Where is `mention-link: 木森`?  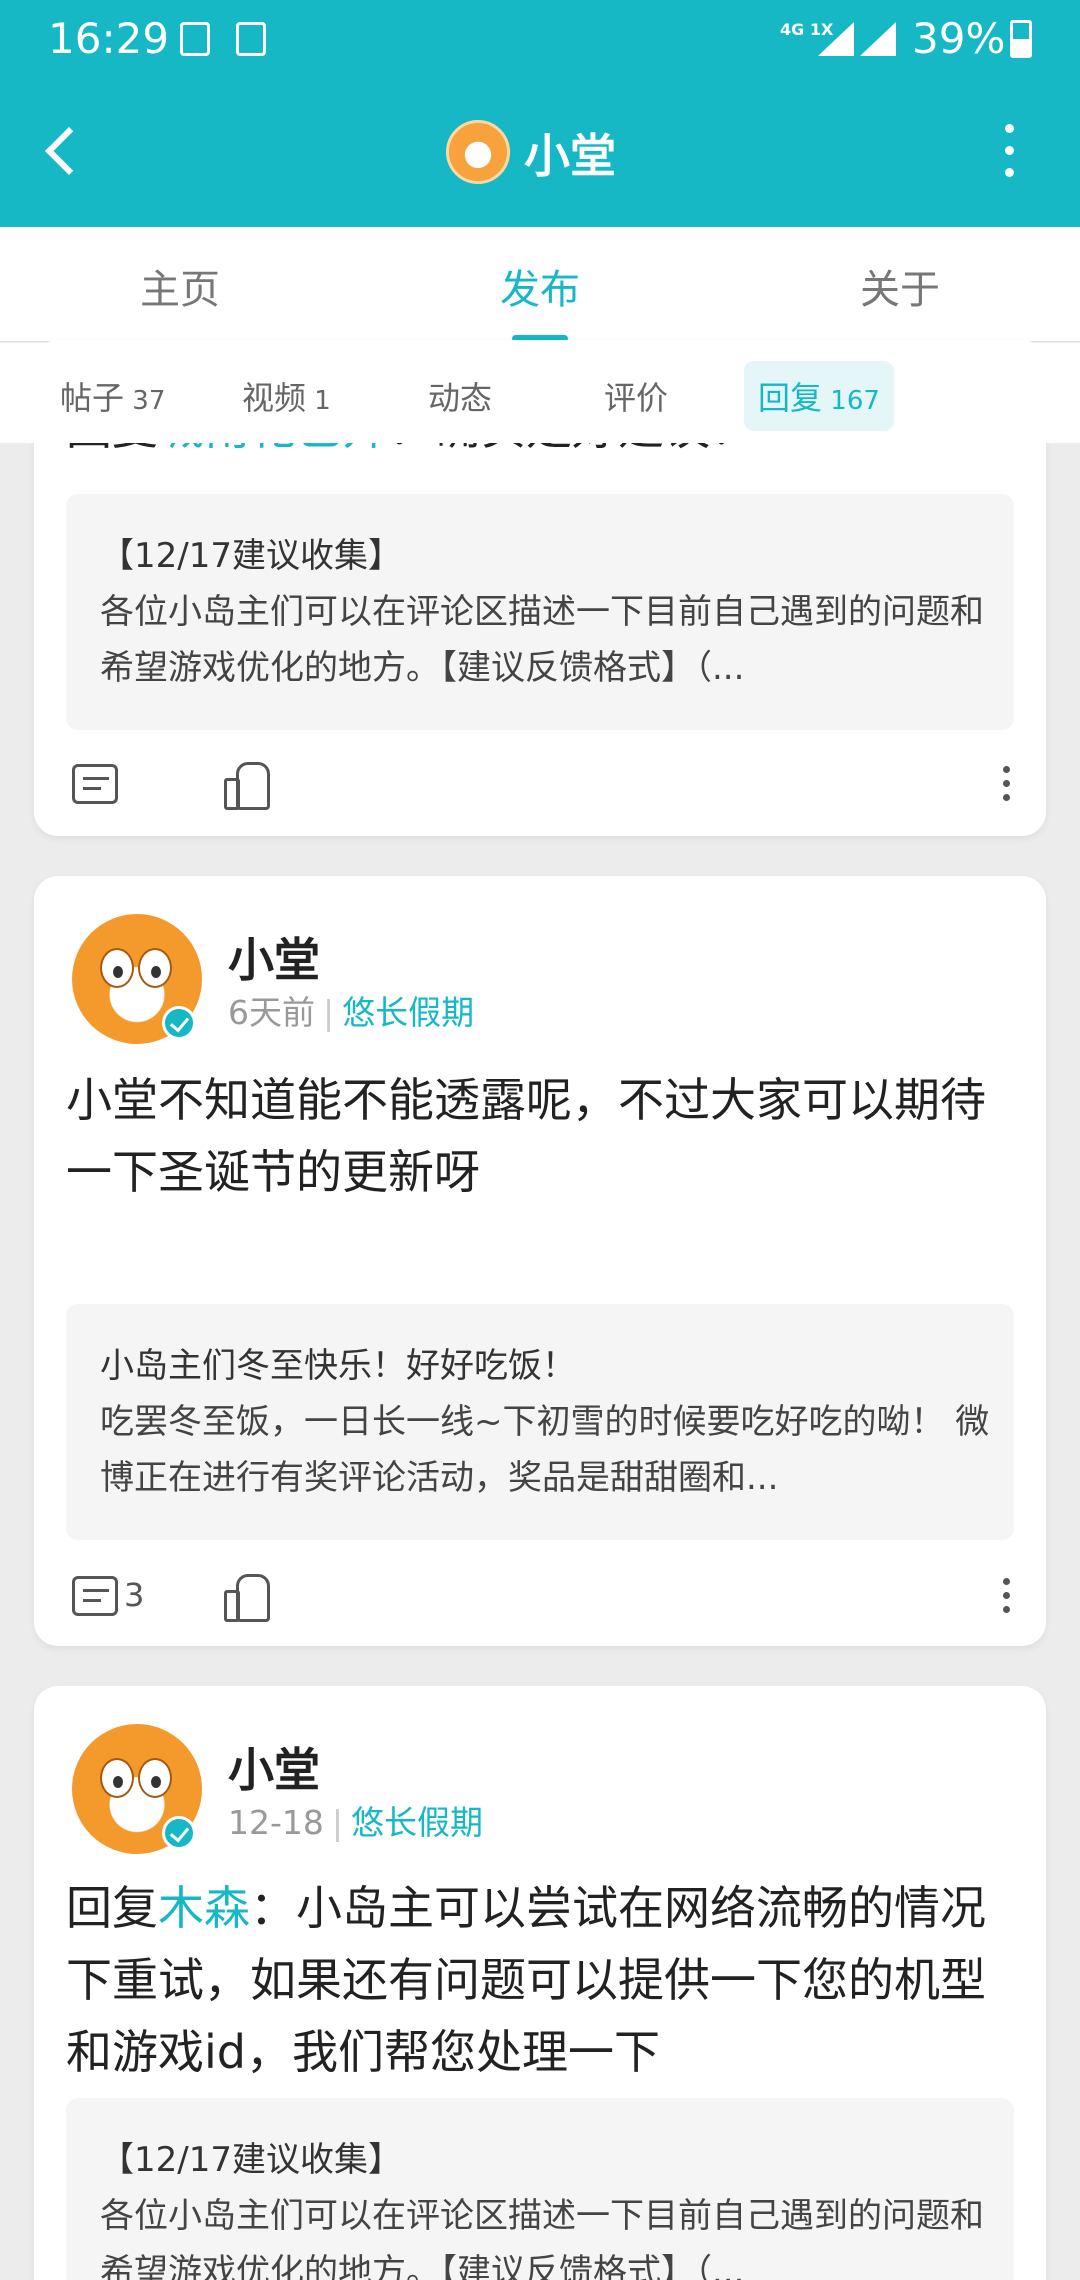
mention-link: 木森 is located at coordinates (204, 1908).